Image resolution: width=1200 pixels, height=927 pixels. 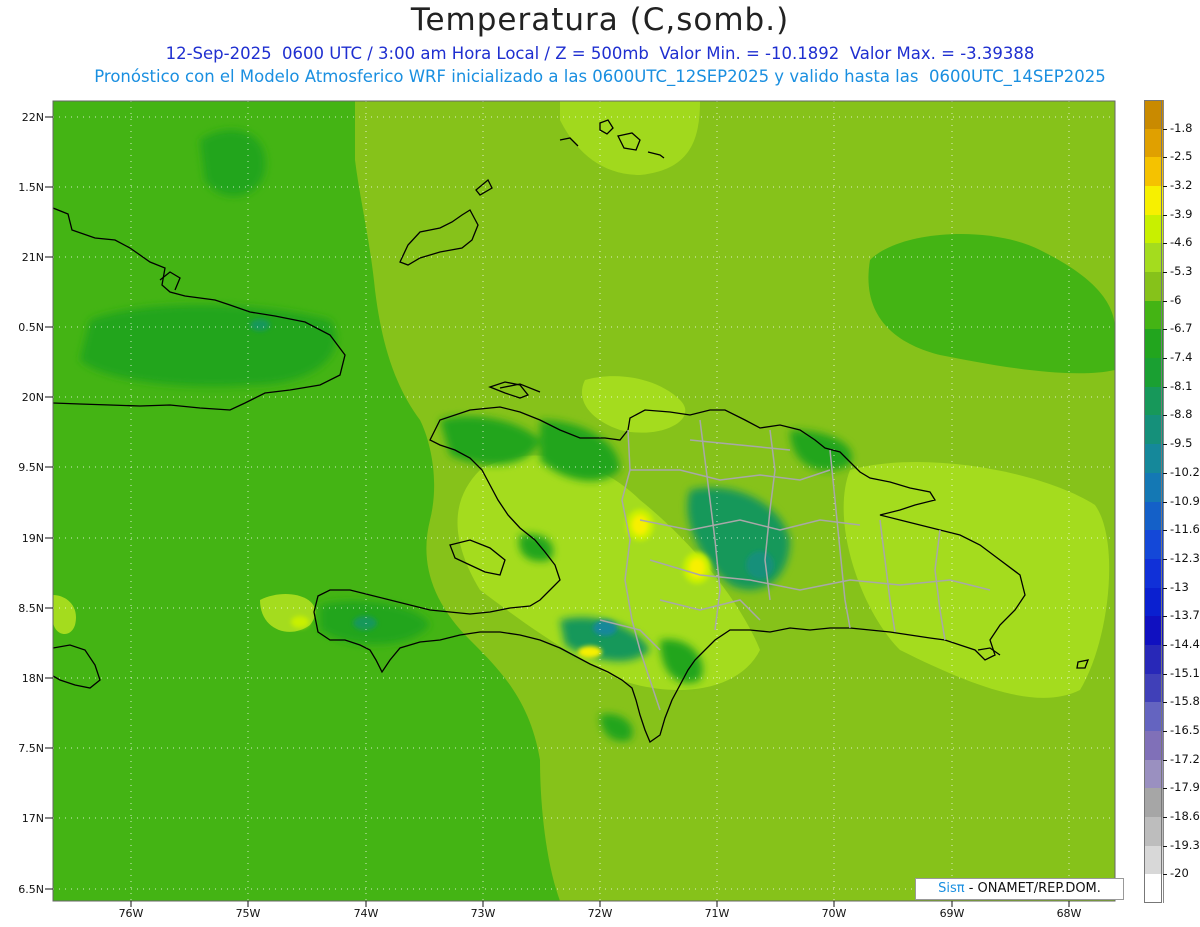 What do you see at coordinates (1185, 815) in the screenshot?
I see `colorbar-label: -18.6` at bounding box center [1185, 815].